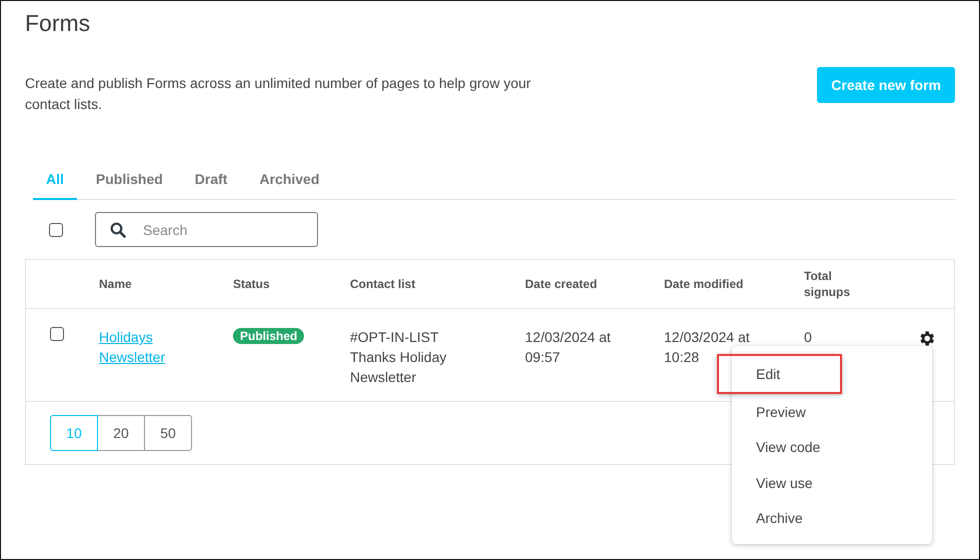  What do you see at coordinates (268, 336) in the screenshot?
I see `status-badge: Published` at bounding box center [268, 336].